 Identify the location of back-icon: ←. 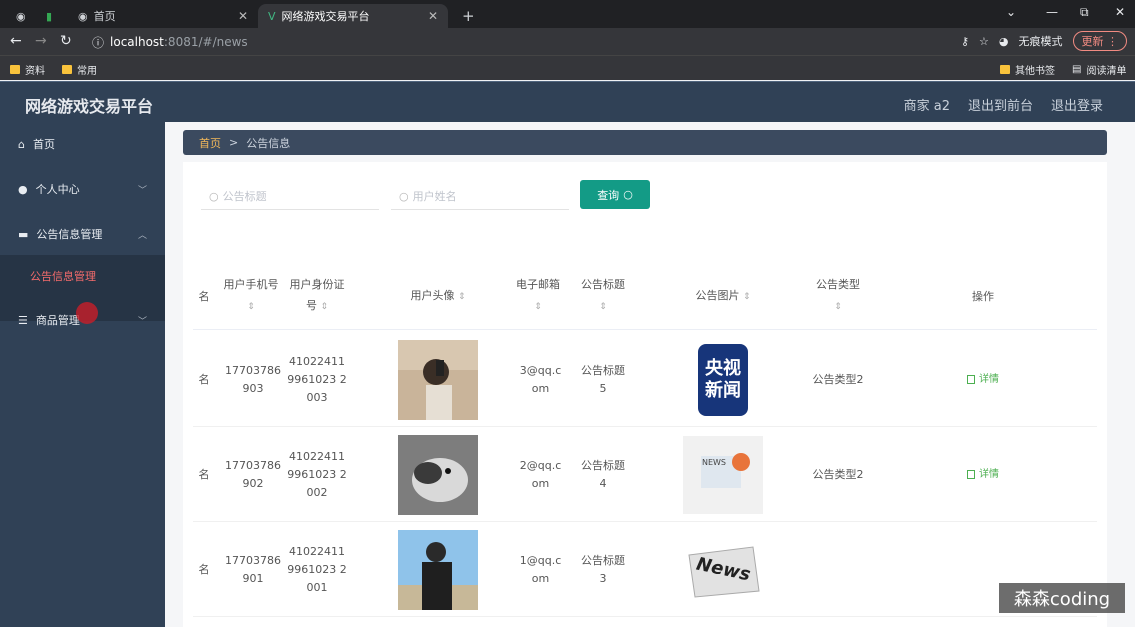
(16, 41).